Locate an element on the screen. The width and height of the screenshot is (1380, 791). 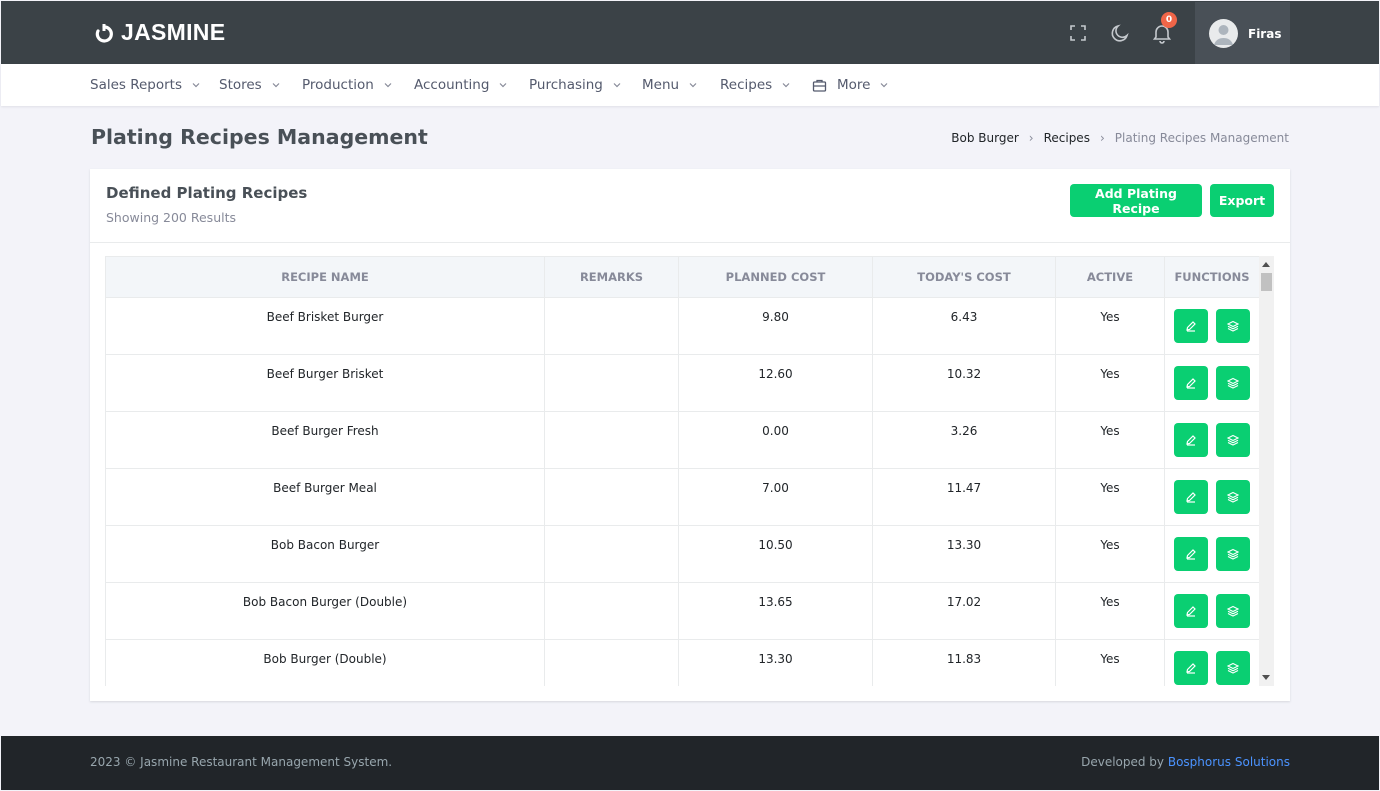
card-title: Defined Plating Recipes is located at coordinates (207, 193).